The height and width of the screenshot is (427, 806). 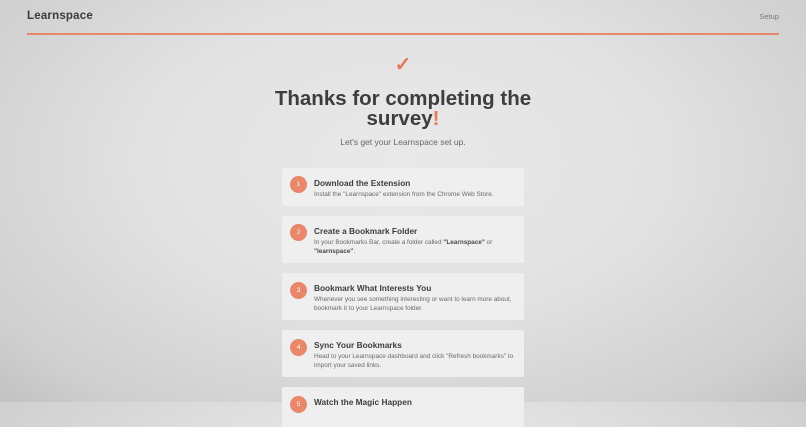 I want to click on folder-name-strong: "Learnspace", so click(x=464, y=242).